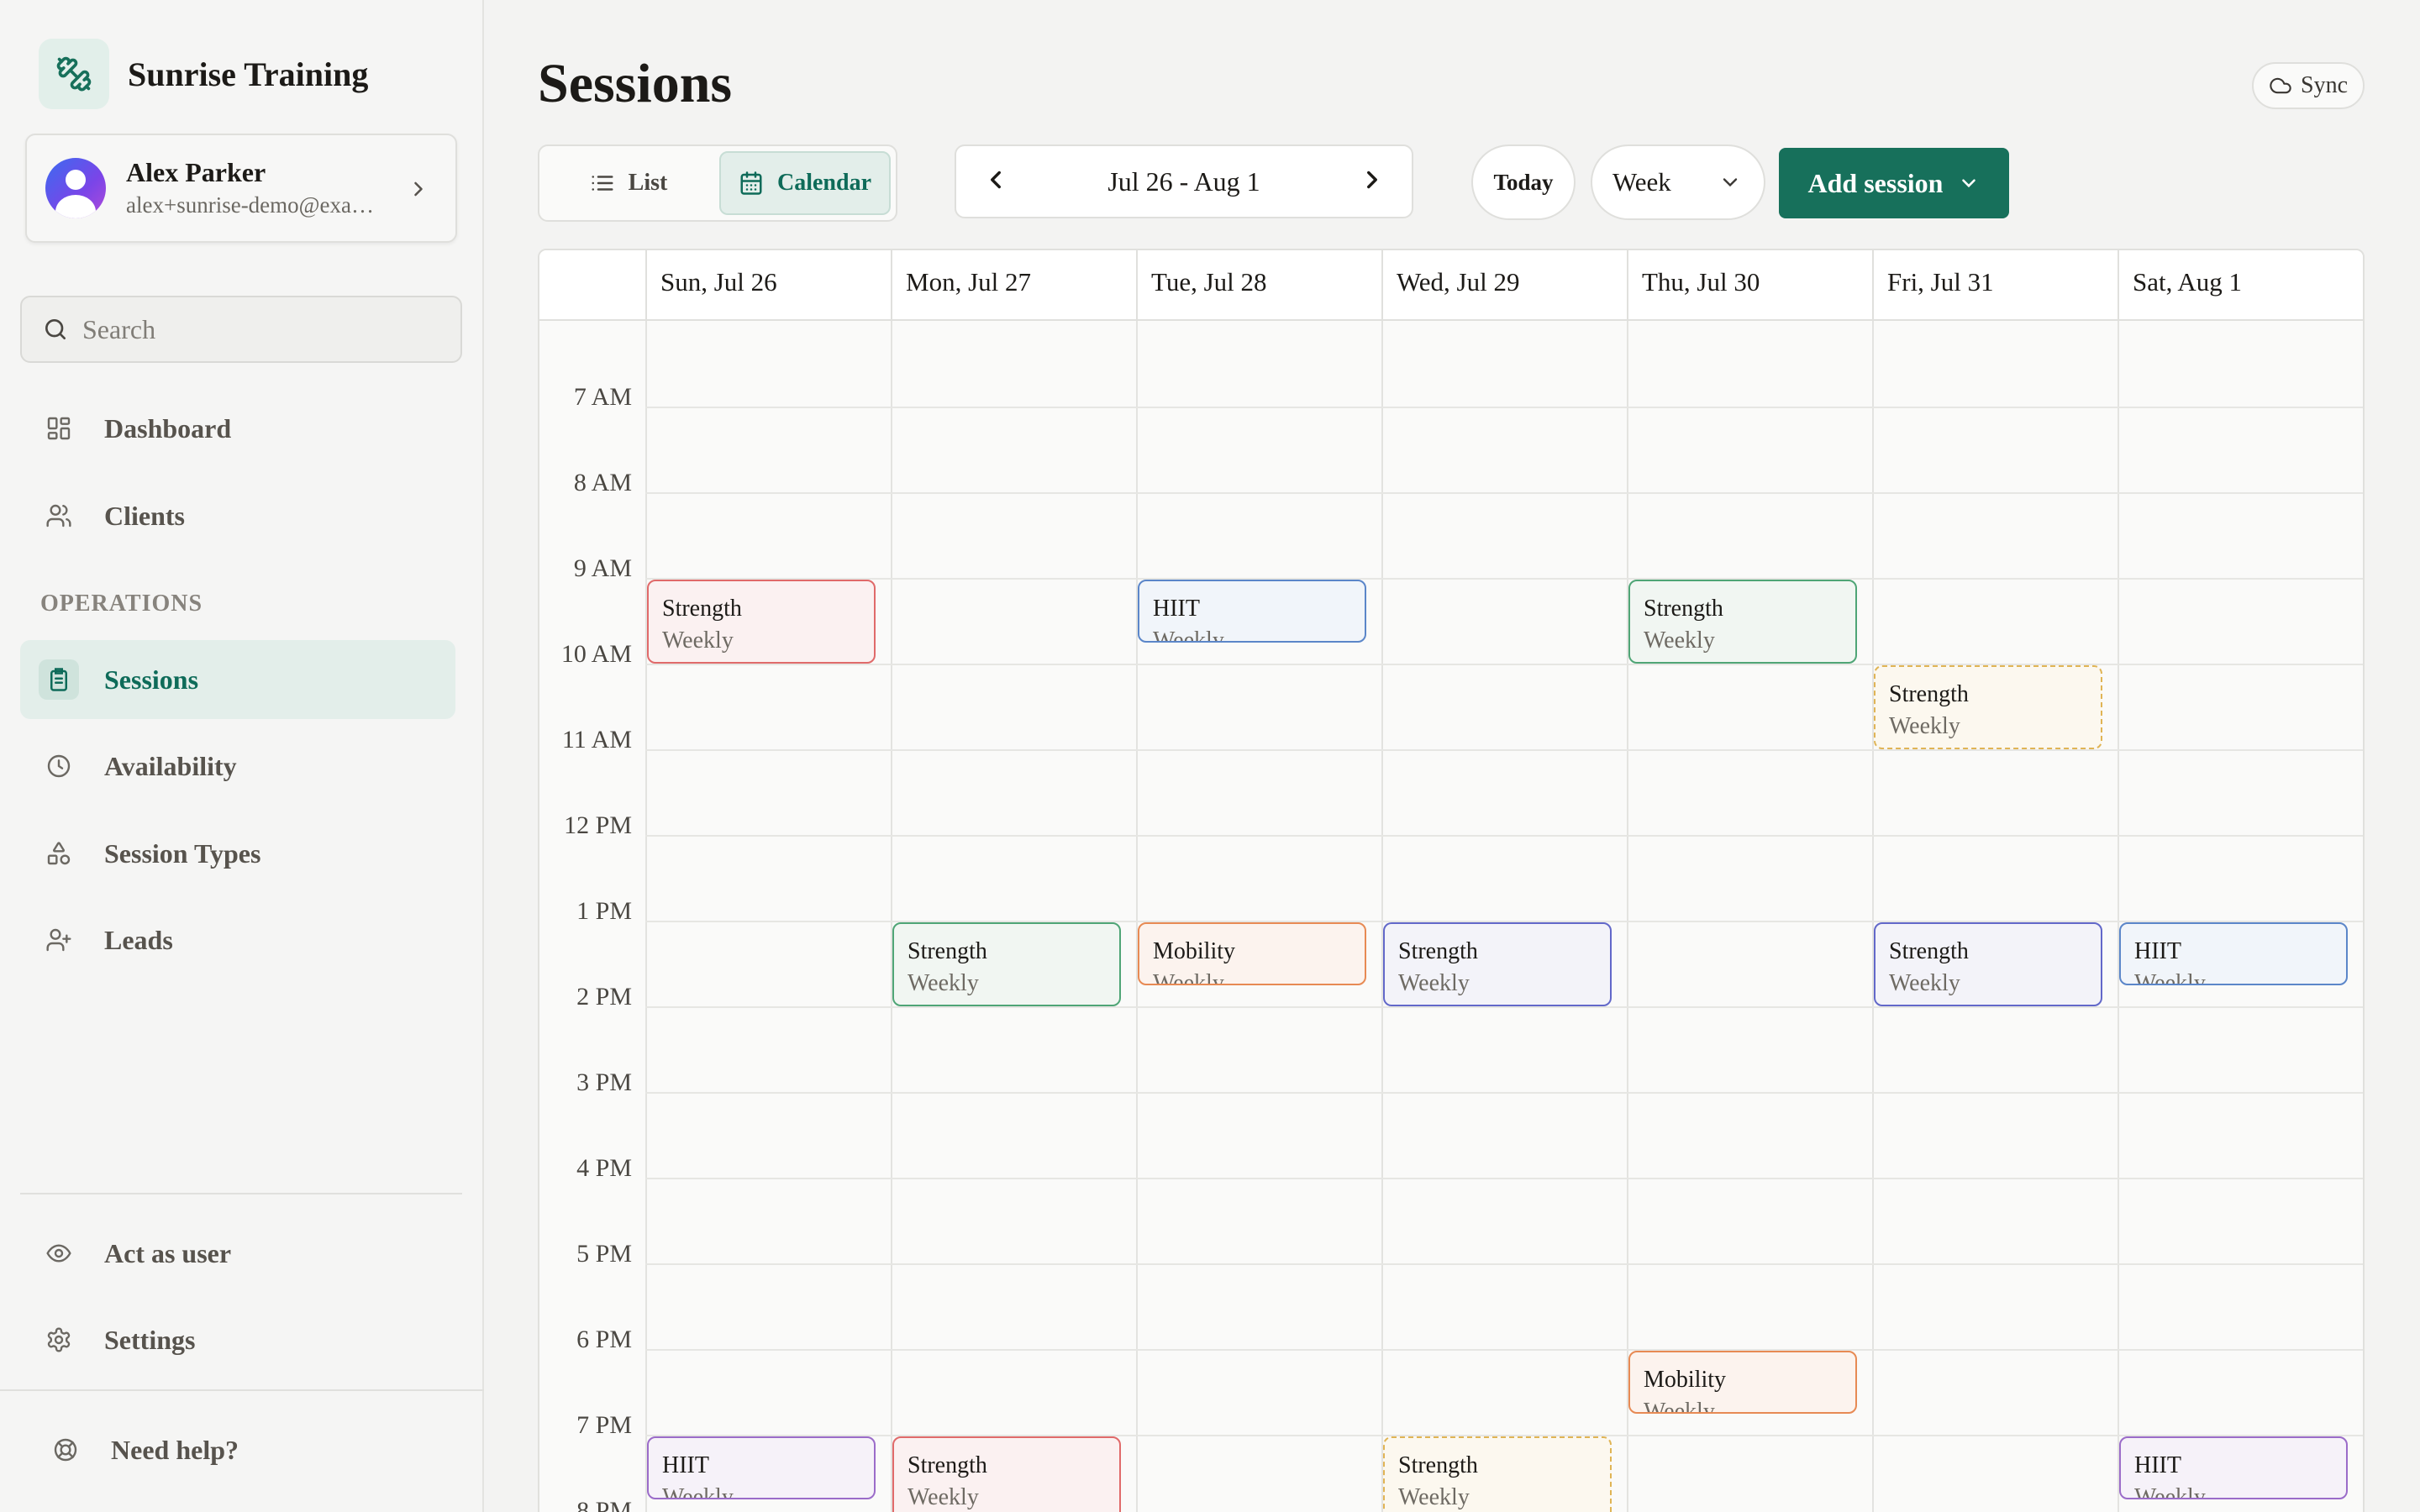 This screenshot has width=2420, height=1512. What do you see at coordinates (1969, 183) in the screenshot?
I see `chevron-down-icon` at bounding box center [1969, 183].